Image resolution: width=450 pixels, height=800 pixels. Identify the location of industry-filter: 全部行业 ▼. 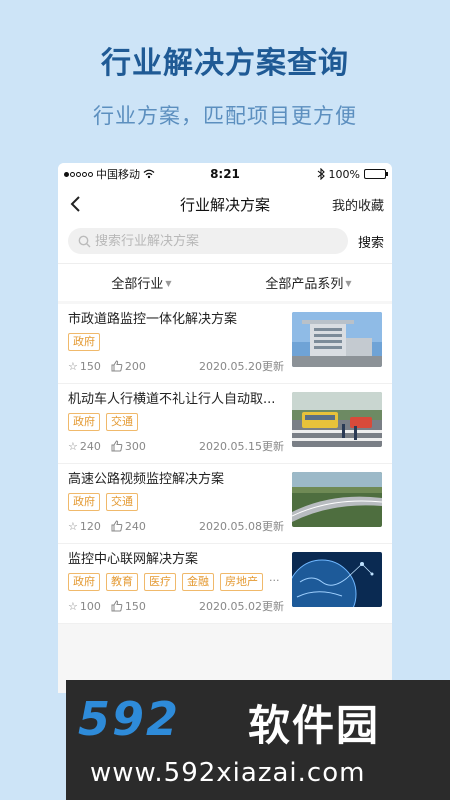
(141, 282).